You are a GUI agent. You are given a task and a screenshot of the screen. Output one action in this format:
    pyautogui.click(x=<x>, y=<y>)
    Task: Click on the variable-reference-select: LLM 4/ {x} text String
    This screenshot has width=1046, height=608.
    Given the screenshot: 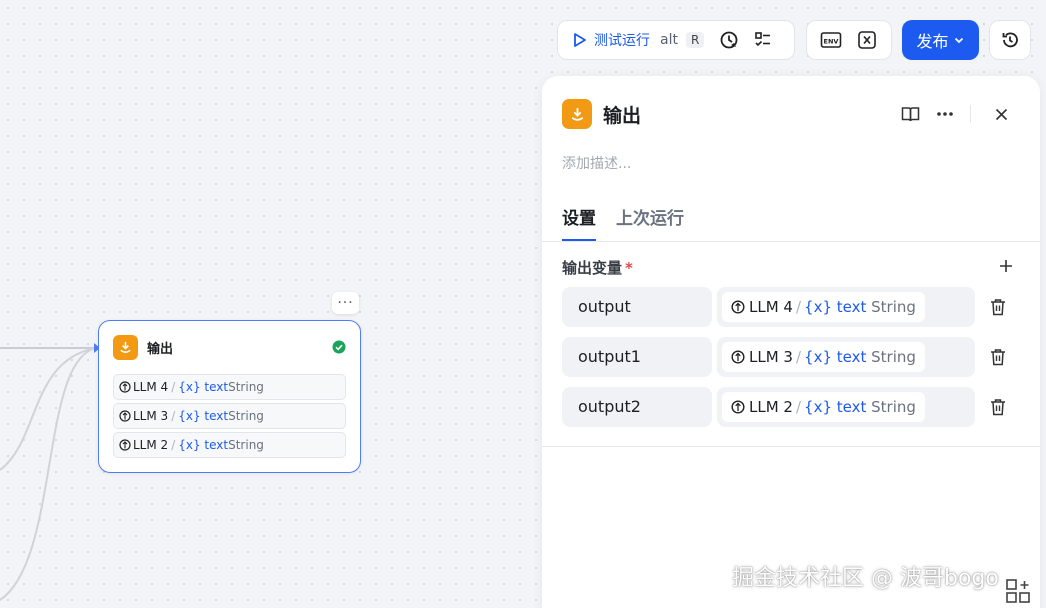 What is the action you would take?
    pyautogui.click(x=846, y=307)
    